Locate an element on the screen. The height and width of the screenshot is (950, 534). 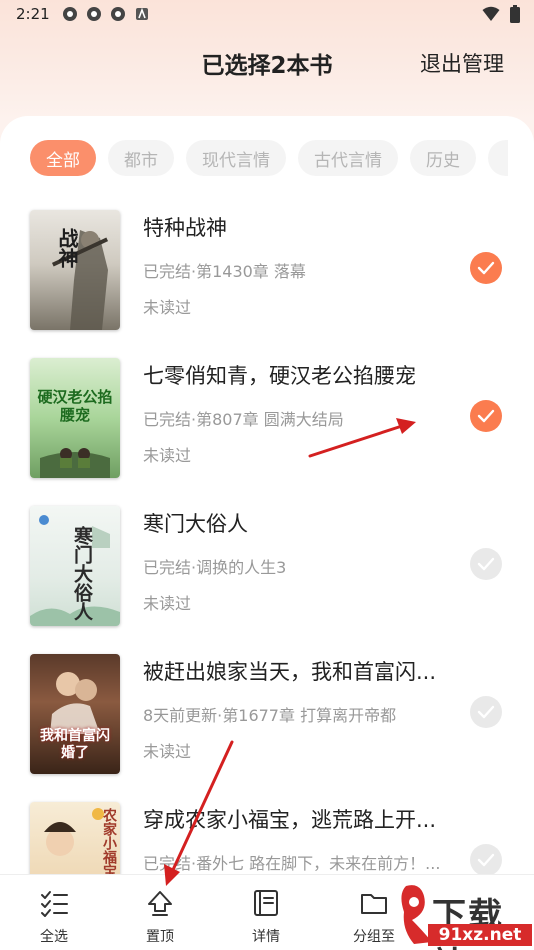
cover-title: 寒门大俗人 is located at coordinates (82, 573).